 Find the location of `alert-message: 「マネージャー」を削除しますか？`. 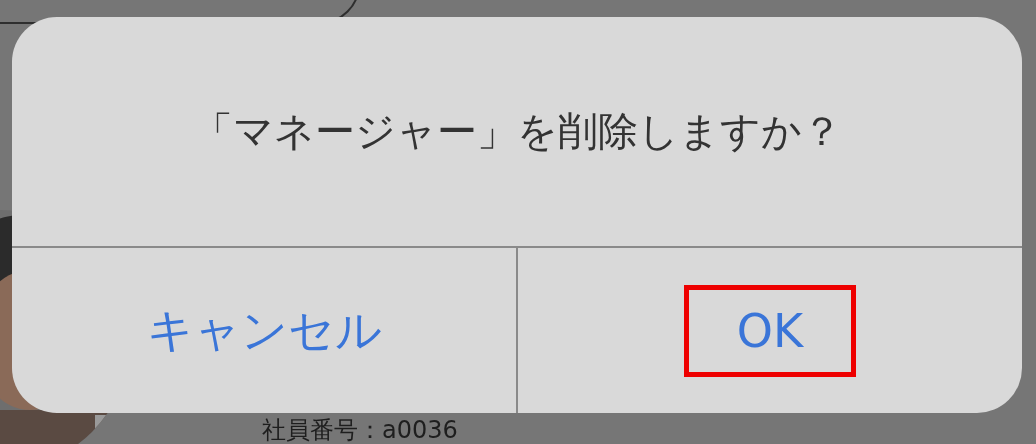

alert-message: 「マネージャー」を削除しますか？ is located at coordinates (517, 131).